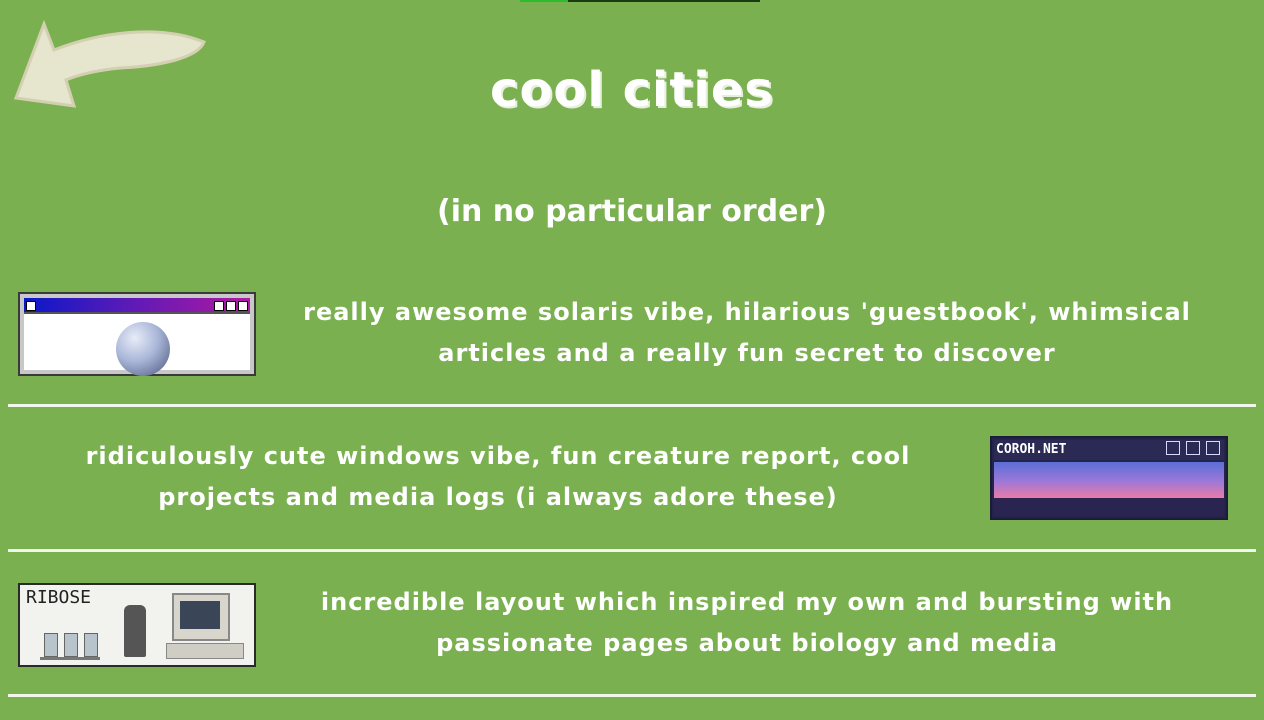 This screenshot has height=720, width=1264. What do you see at coordinates (1213, 448) in the screenshot?
I see `close-icon` at bounding box center [1213, 448].